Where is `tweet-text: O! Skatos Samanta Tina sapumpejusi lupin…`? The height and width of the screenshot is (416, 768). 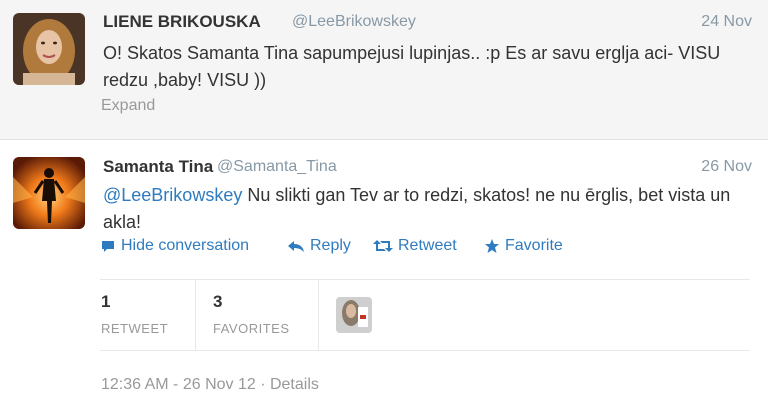 tweet-text: O! Skatos Samanta Tina sapumpejusi lupin… is located at coordinates (412, 66).